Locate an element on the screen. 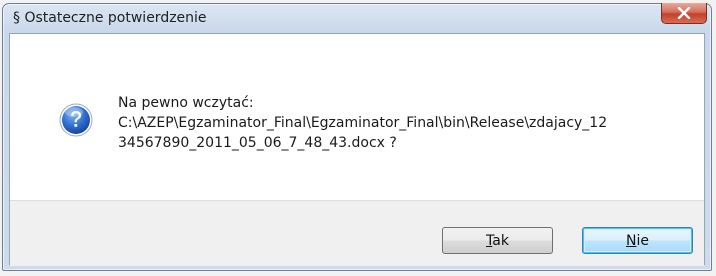 The width and height of the screenshot is (716, 276). no-button: Nie is located at coordinates (637, 240).